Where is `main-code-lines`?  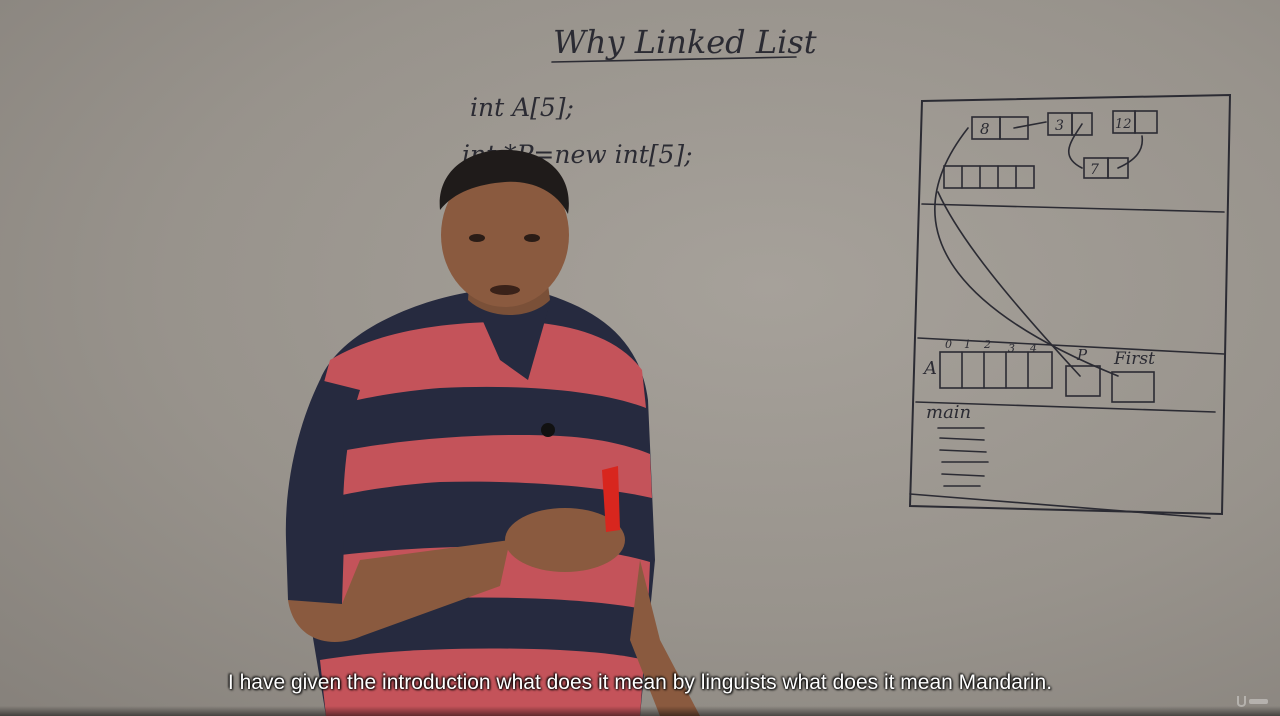
main-code-lines is located at coordinates (963, 457).